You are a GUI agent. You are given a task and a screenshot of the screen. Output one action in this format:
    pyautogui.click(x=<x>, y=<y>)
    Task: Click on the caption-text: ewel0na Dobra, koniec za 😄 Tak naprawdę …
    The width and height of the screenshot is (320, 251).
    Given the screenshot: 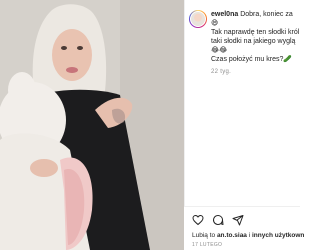 What is the action you would take?
    pyautogui.click(x=255, y=43)
    